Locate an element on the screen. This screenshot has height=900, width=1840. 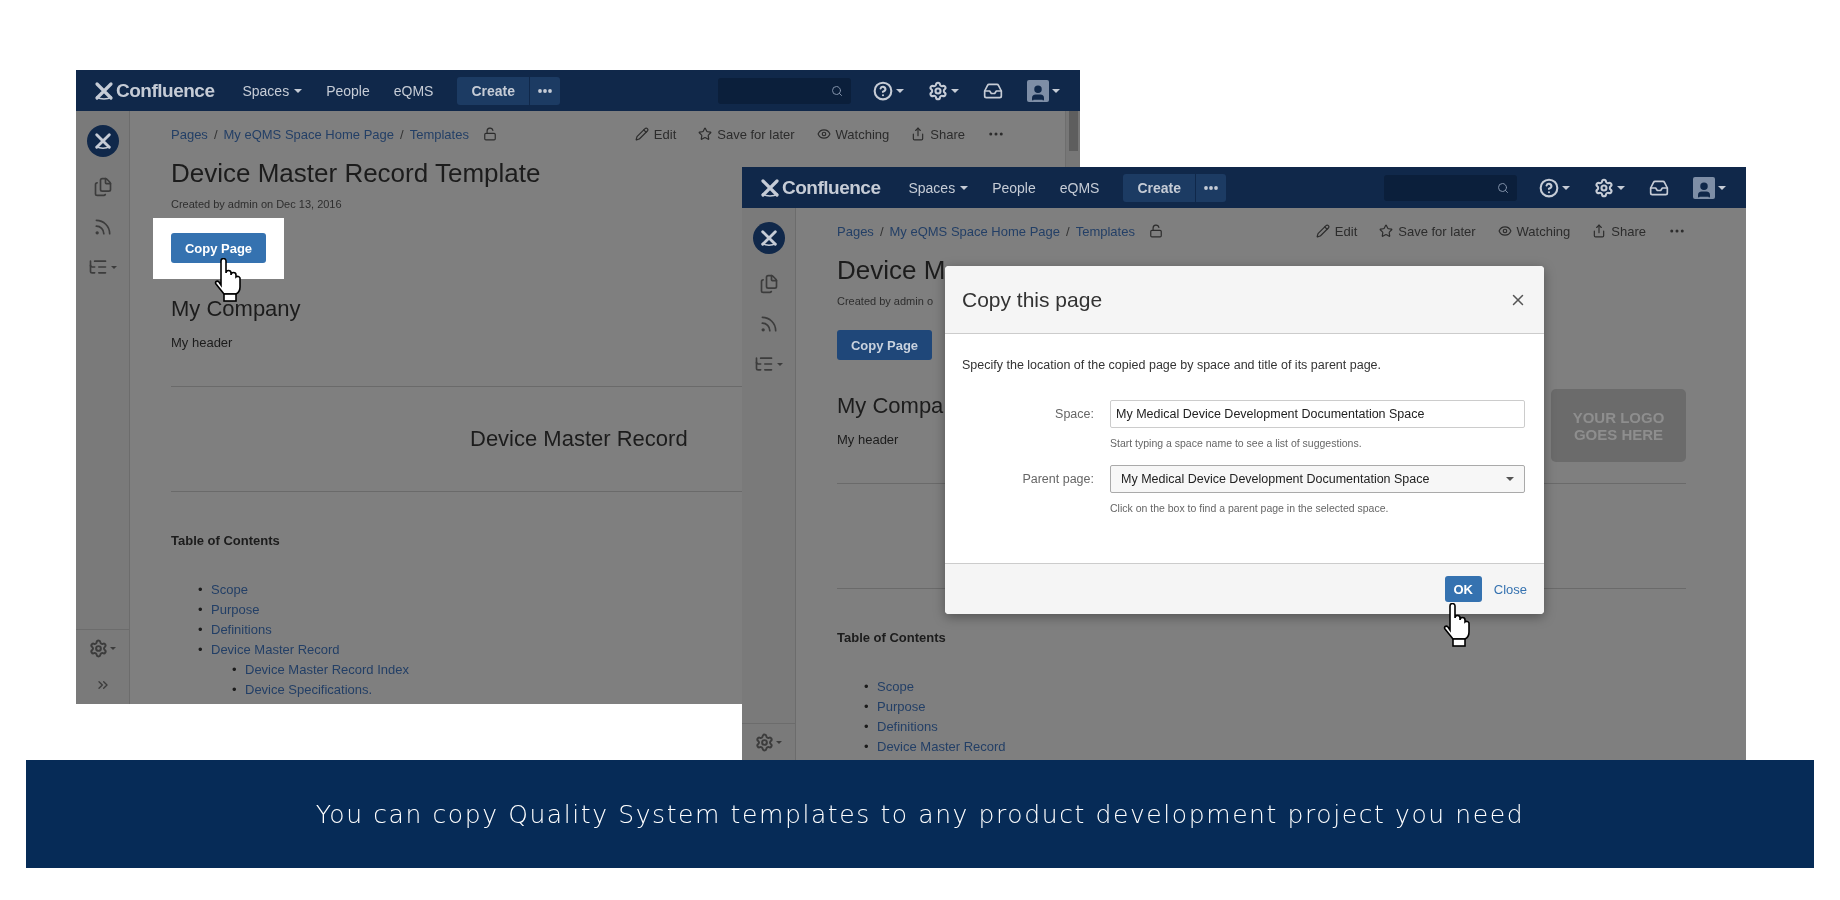
field-hint: Start typing a space name to see a list of suggestions. is located at coordinates (1236, 443).